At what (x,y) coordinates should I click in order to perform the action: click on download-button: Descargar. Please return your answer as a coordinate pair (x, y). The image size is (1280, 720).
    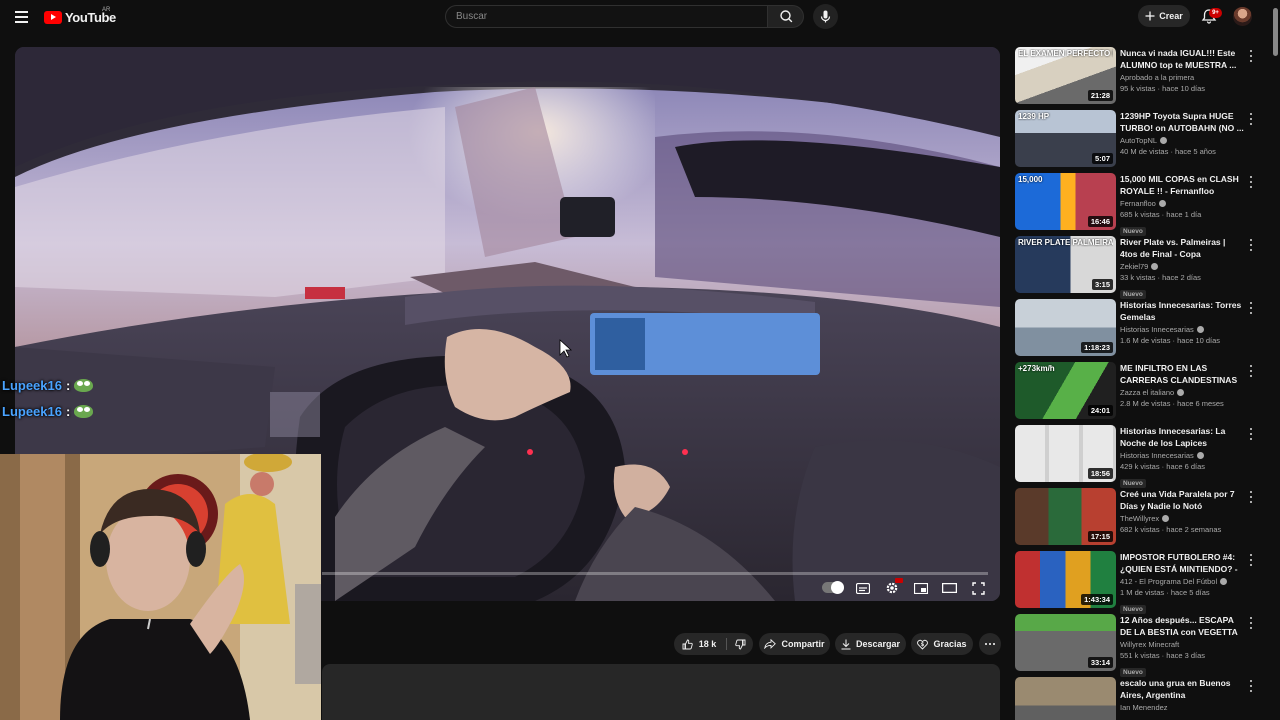
    Looking at the image, I should click on (870, 644).